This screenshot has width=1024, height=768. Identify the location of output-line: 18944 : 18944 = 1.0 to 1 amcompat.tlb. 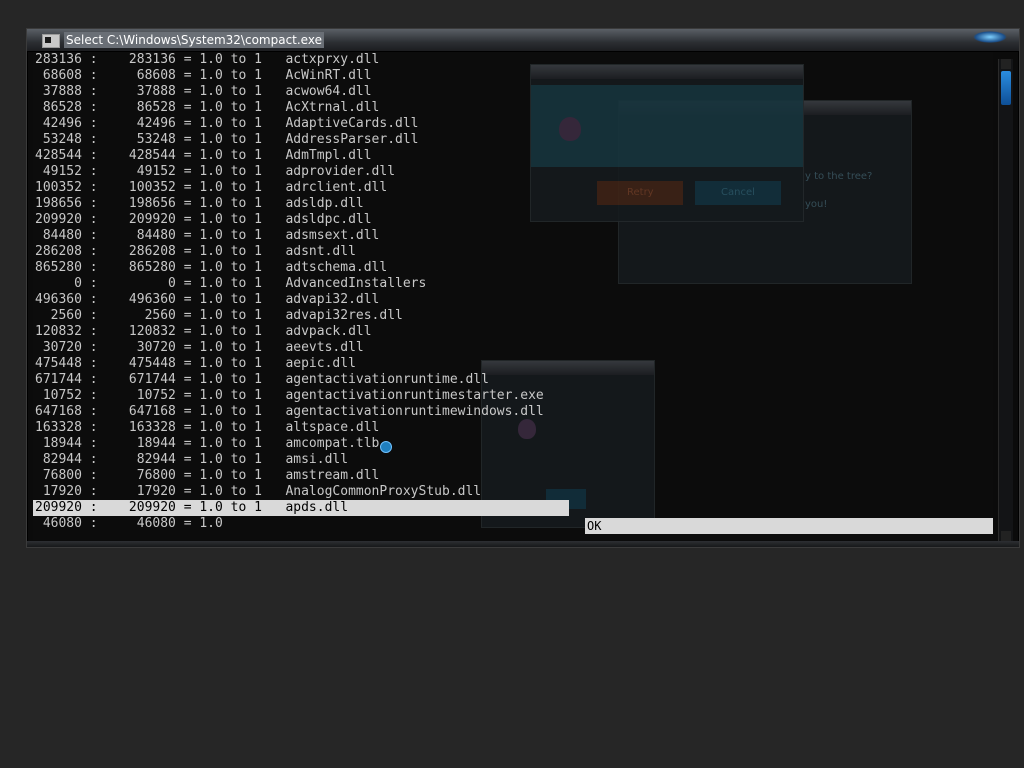
(207, 443).